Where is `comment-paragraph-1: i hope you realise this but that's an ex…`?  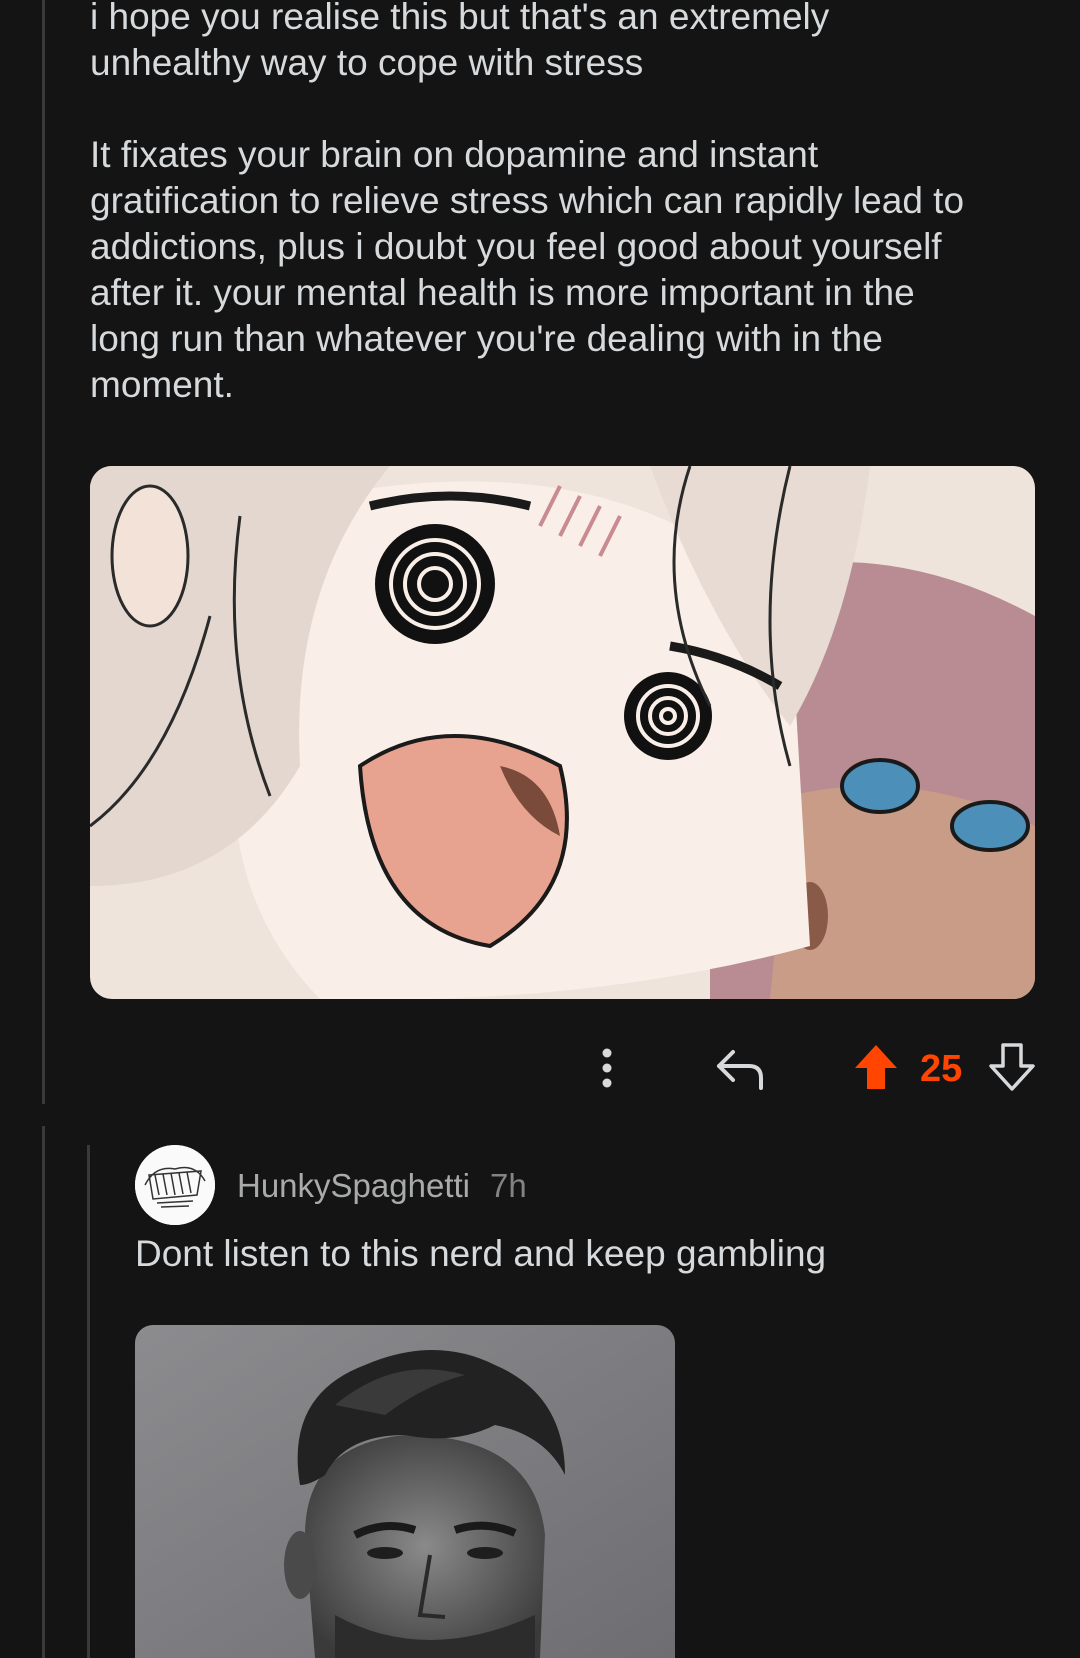
comment-paragraph-1: i hope you realise this but that's an ex… is located at coordinates (460, 41).